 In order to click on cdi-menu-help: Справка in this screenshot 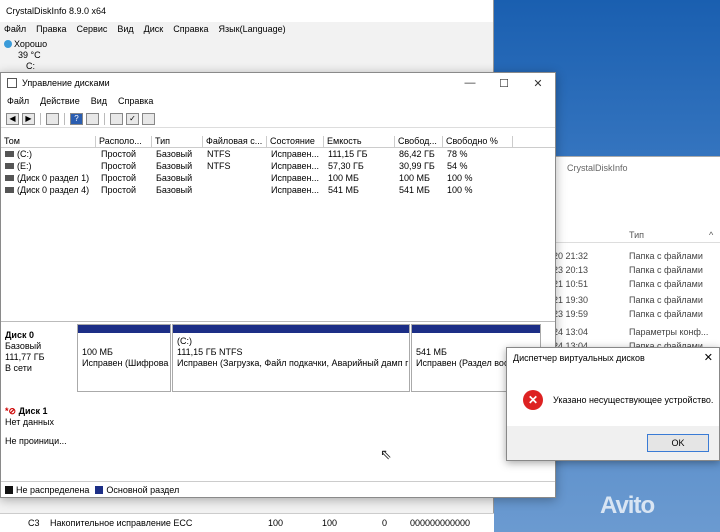, I will do `click(190, 30)`.